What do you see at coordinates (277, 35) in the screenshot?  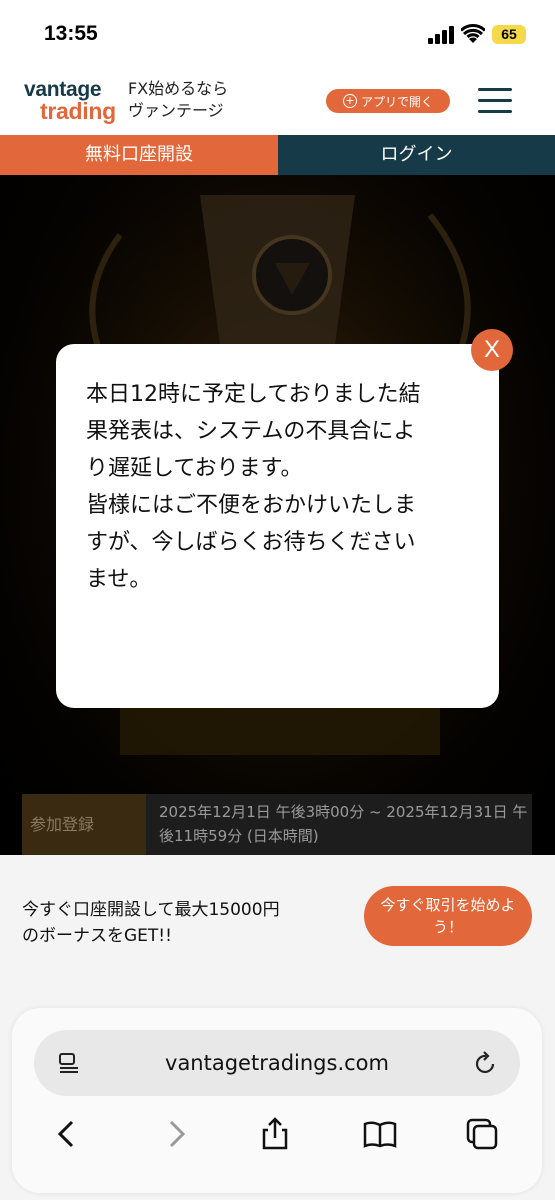 I see `status-bar: 13:55 65` at bounding box center [277, 35].